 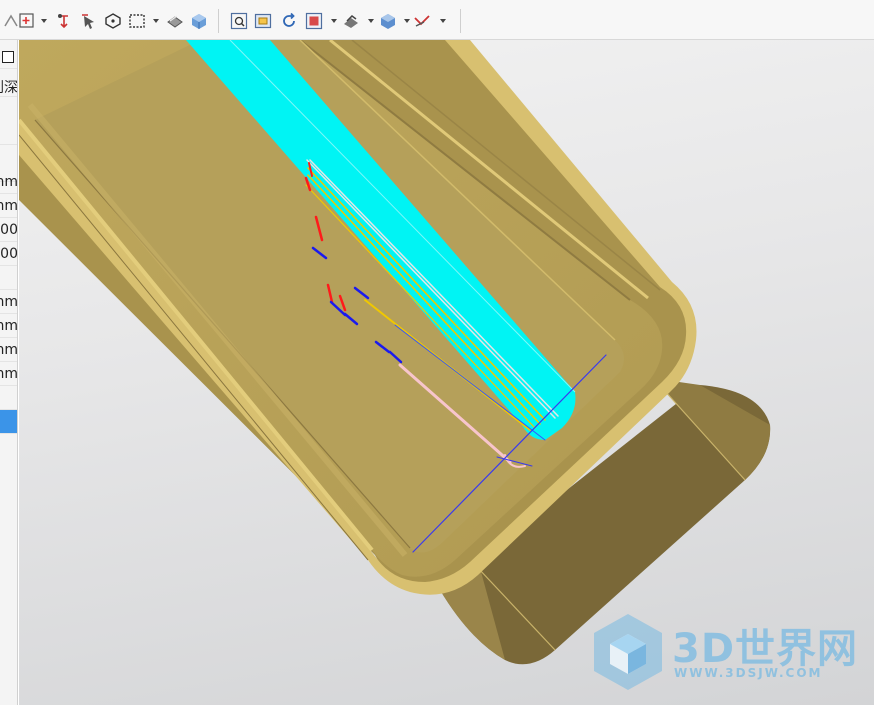 I want to click on watermark-subtitle: WWW.3DSJW.COM, so click(x=748, y=673).